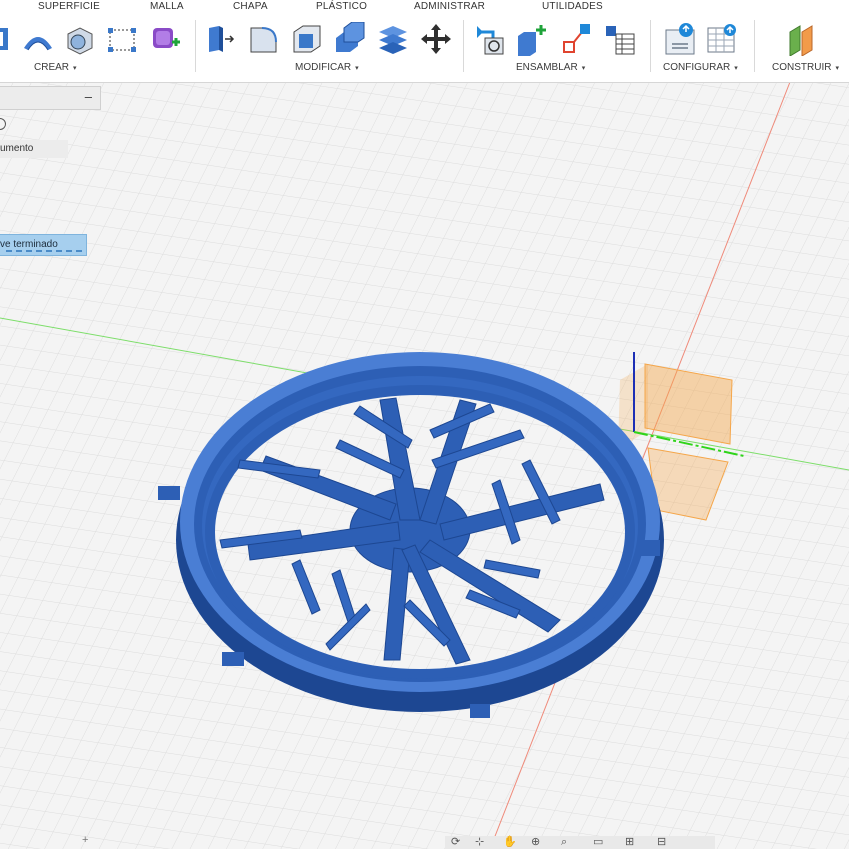 This screenshot has width=849, height=849. Describe the element at coordinates (700, 68) in the screenshot. I see `group-configurar: CONFIGURAR ▾` at that location.